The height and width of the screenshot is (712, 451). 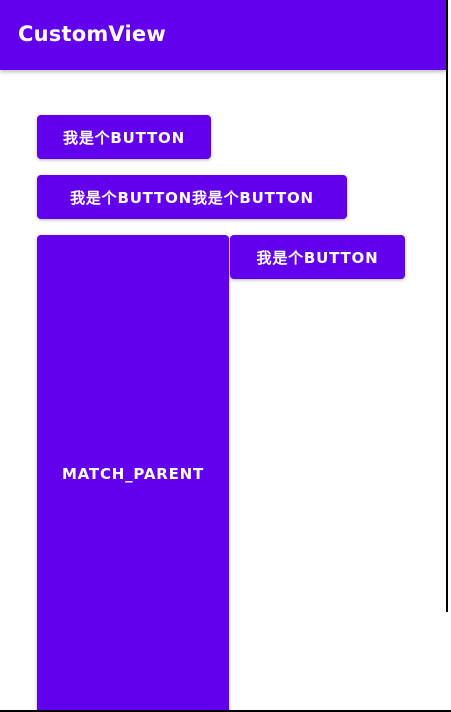 I want to click on button-3: 我是个BUTTON, so click(x=317, y=257).